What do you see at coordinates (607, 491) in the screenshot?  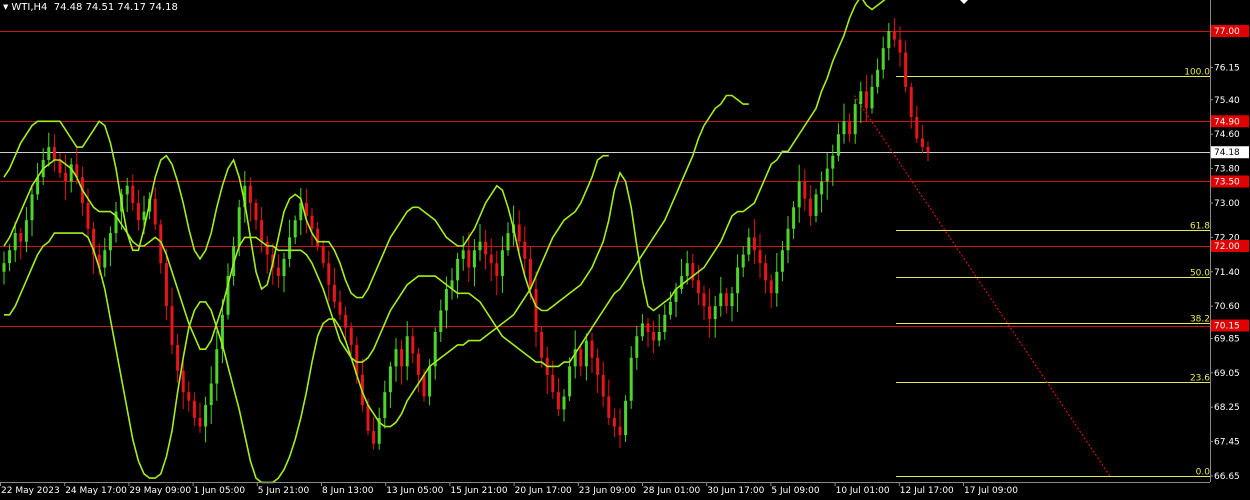 I see `x-tick-label: 23 Jun 09:00` at bounding box center [607, 491].